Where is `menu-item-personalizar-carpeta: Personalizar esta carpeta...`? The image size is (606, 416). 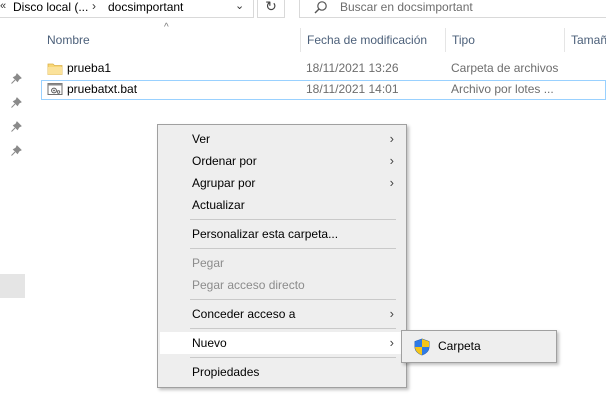 menu-item-personalizar-carpeta: Personalizar esta carpeta... is located at coordinates (282, 234).